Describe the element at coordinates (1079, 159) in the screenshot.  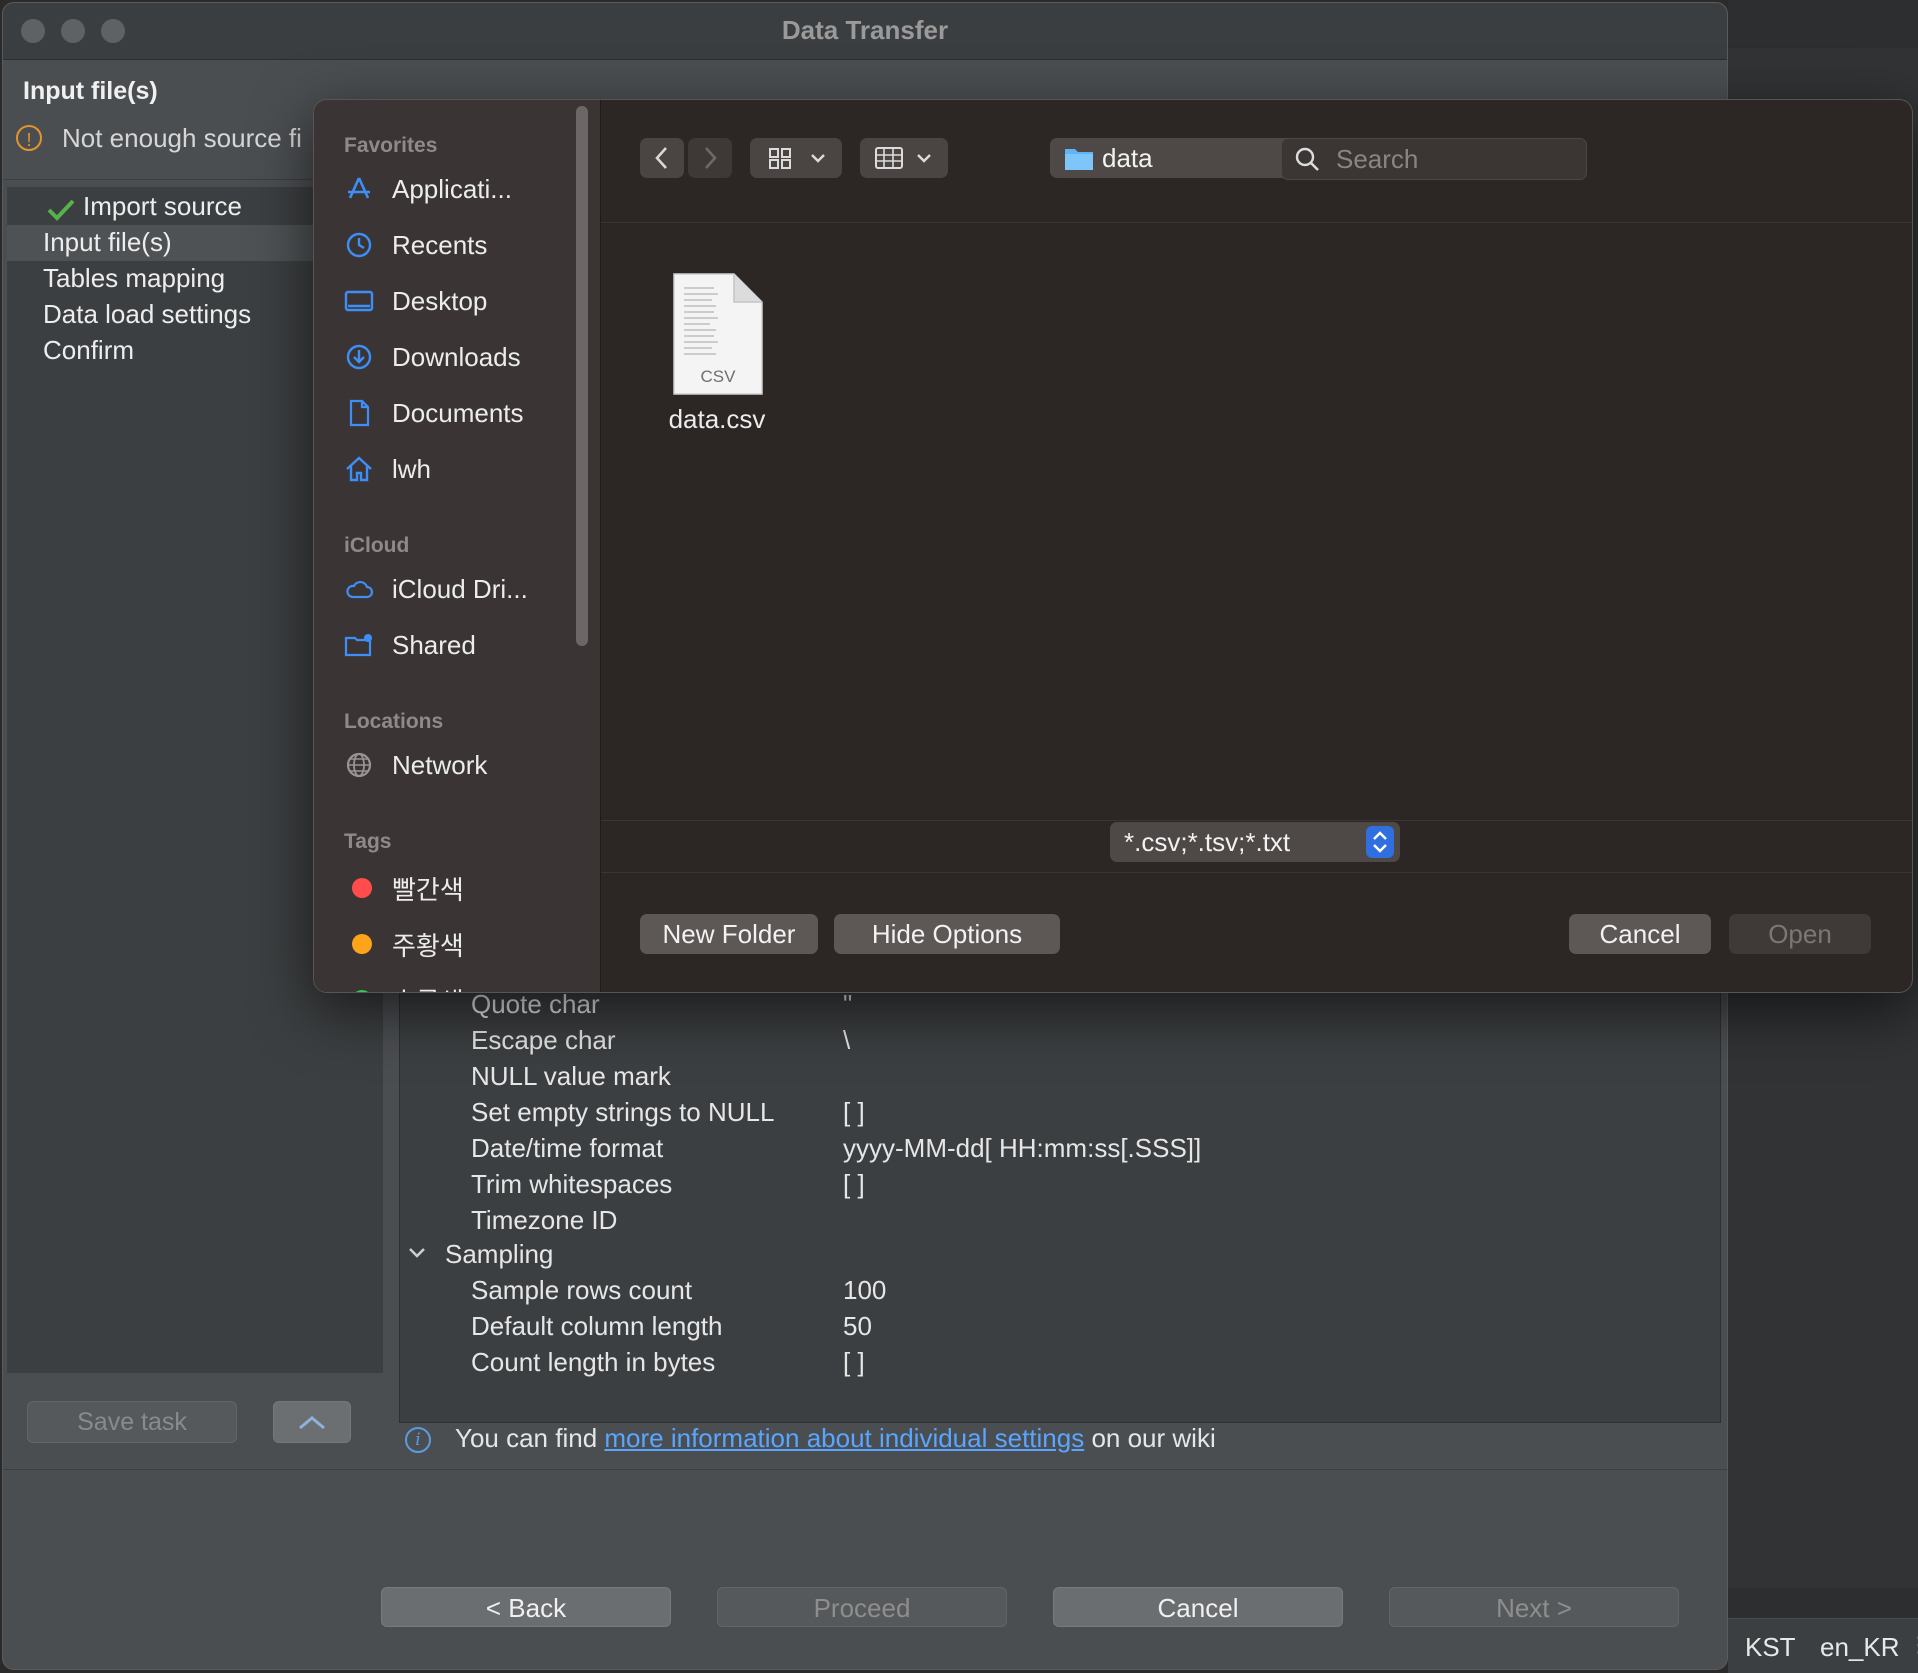
I see `folder-icon` at that location.